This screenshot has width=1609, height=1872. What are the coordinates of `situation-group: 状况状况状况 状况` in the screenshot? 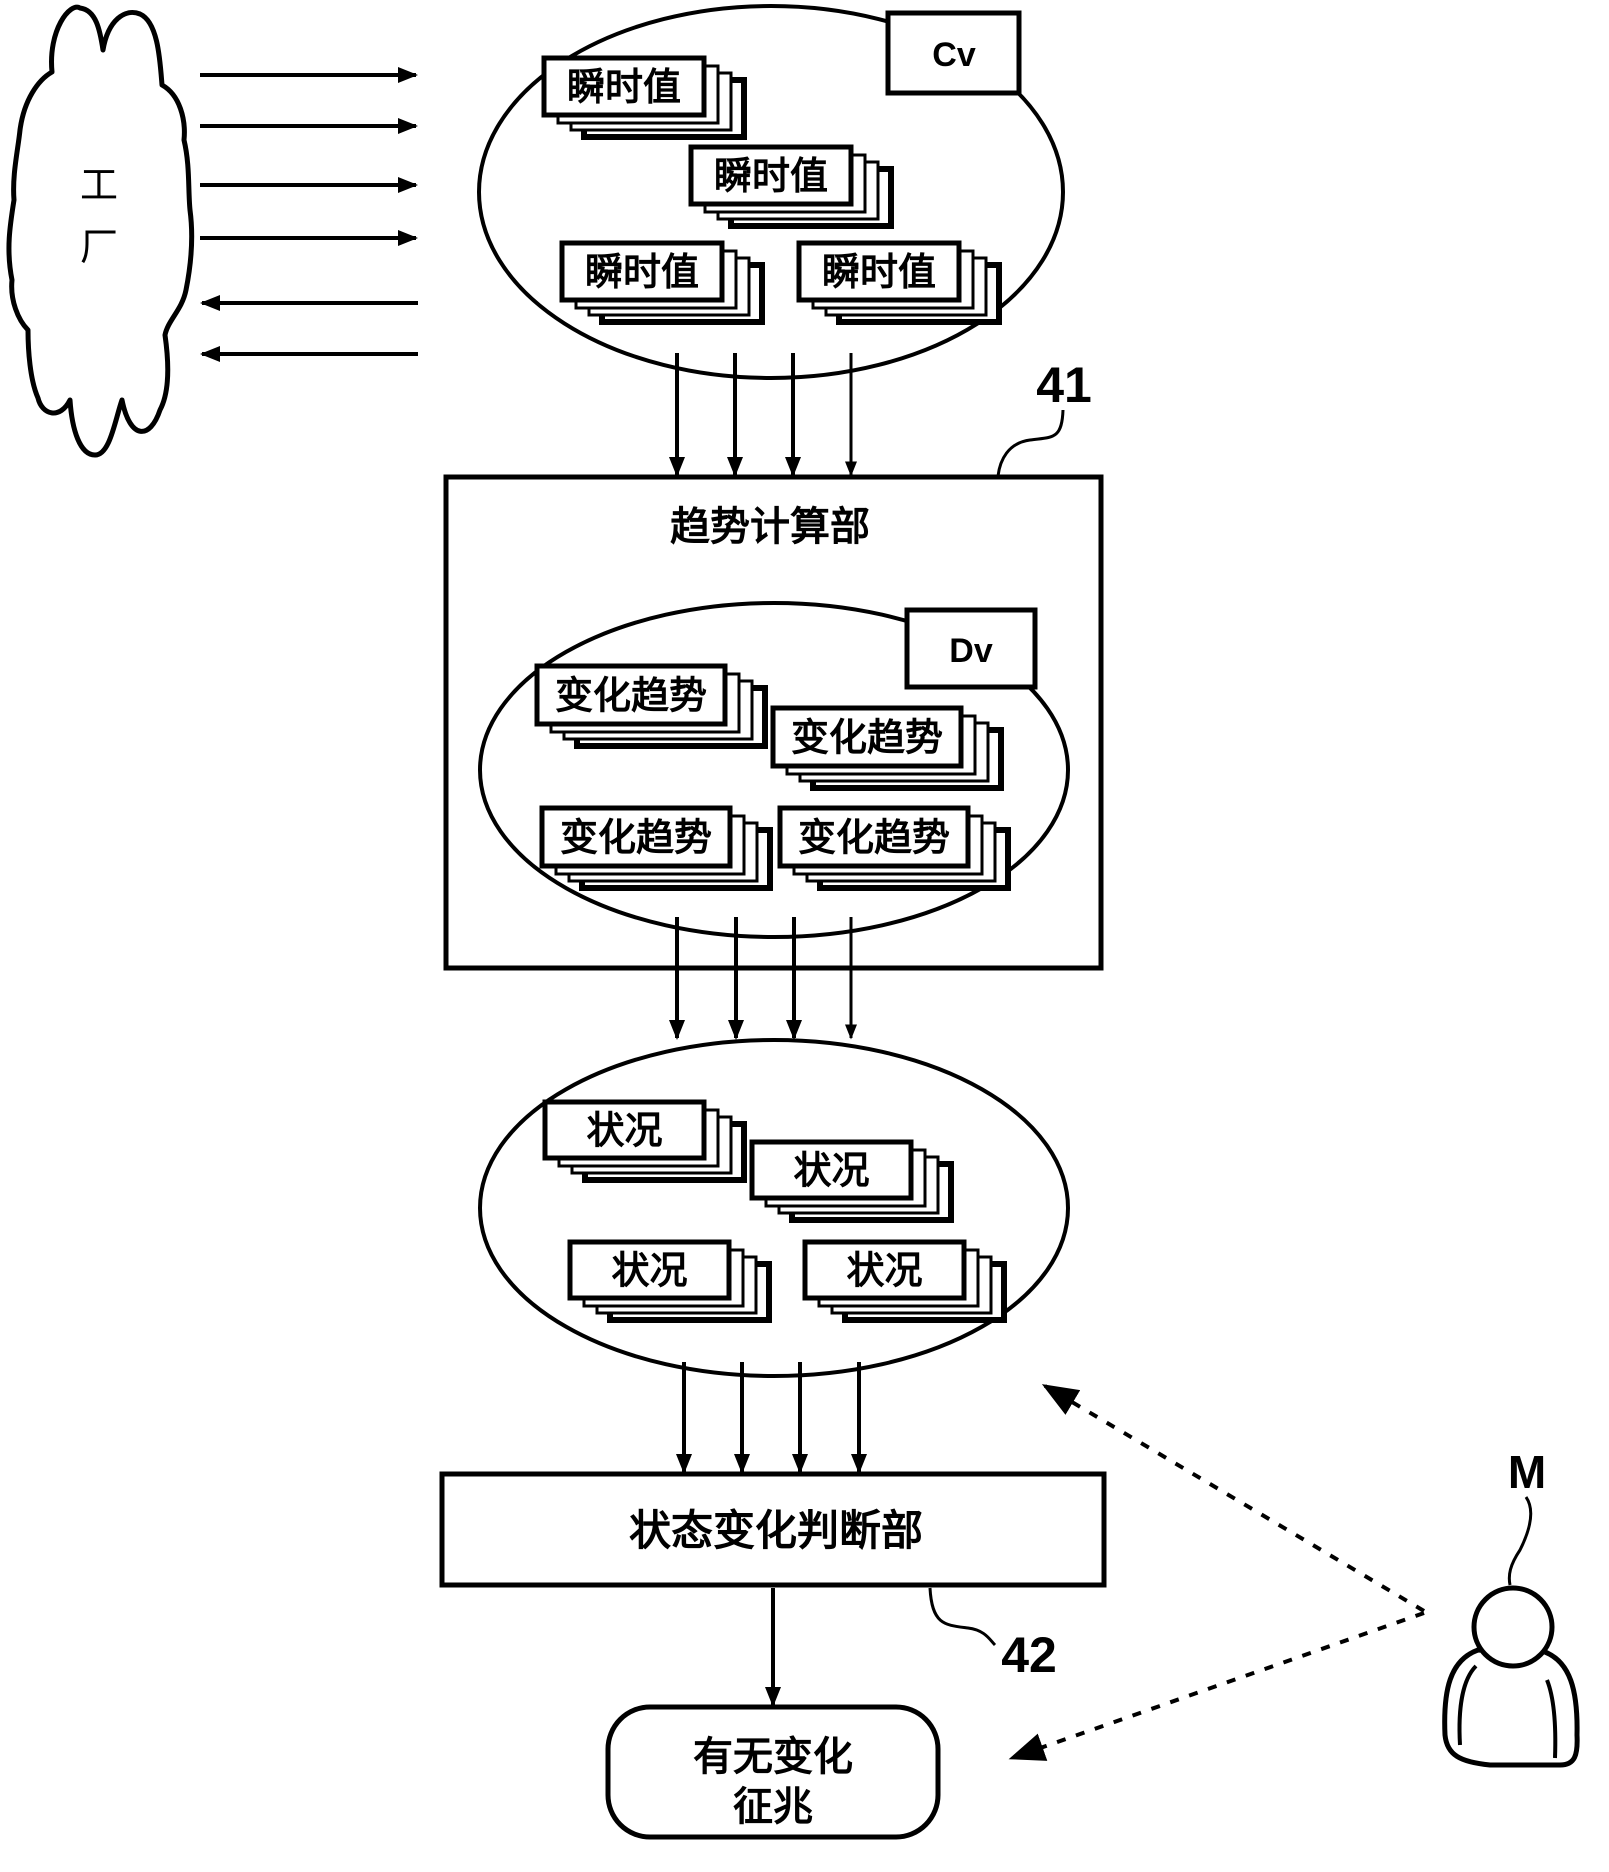 It's located at (774, 1208).